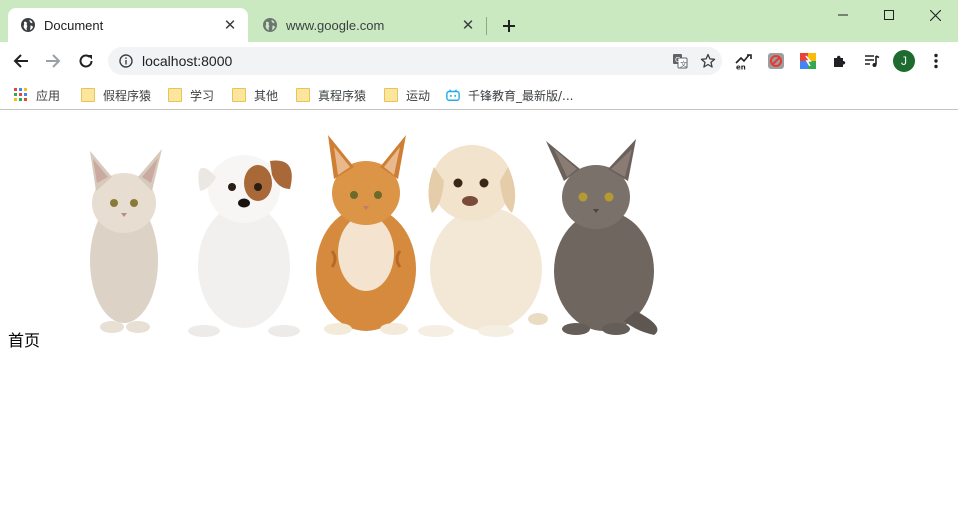 The width and height of the screenshot is (958, 512). I want to click on bilibili-icon, so click(453, 95).